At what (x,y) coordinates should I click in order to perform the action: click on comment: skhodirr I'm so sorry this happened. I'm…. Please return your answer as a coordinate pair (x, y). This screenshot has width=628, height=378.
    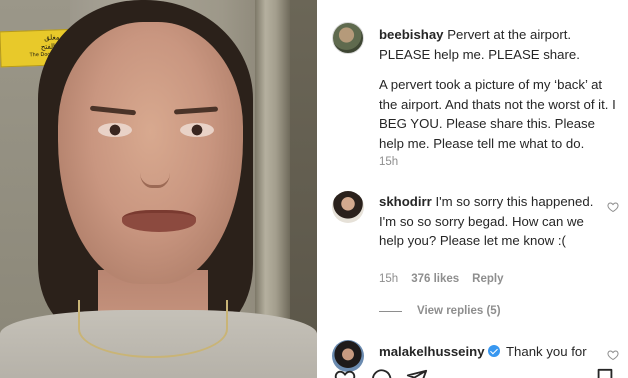
    Looking at the image, I should click on (492, 221).